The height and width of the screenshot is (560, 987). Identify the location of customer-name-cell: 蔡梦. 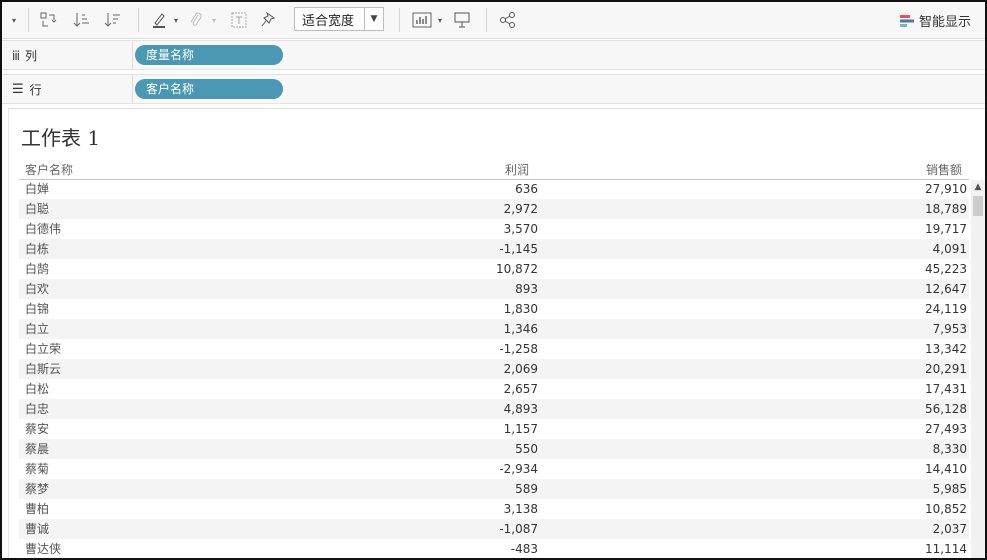
(37, 489).